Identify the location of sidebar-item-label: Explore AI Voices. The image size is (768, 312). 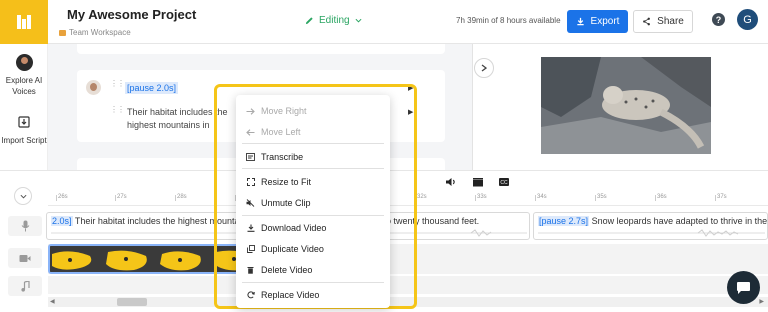
(24, 86).